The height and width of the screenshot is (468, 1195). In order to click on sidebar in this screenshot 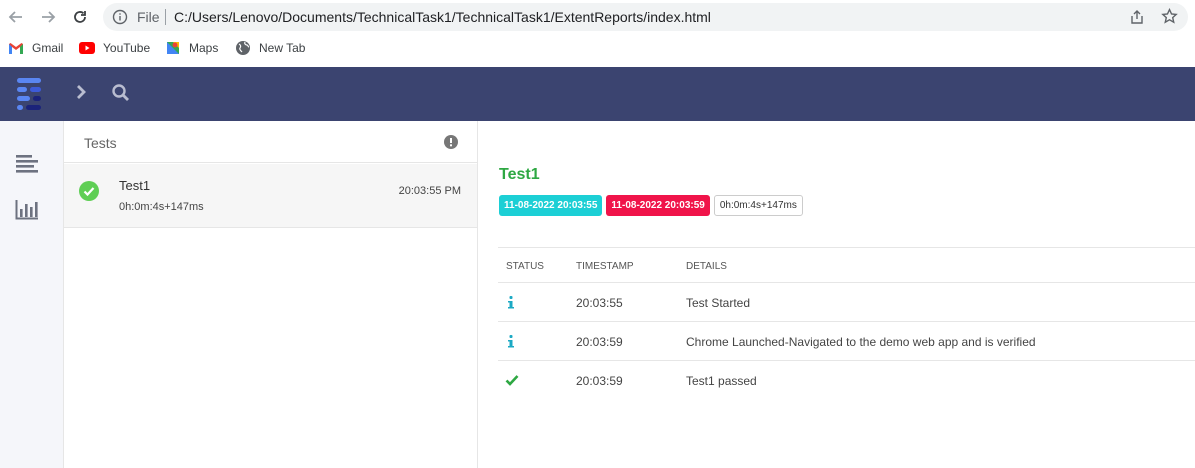, I will do `click(32, 294)`.